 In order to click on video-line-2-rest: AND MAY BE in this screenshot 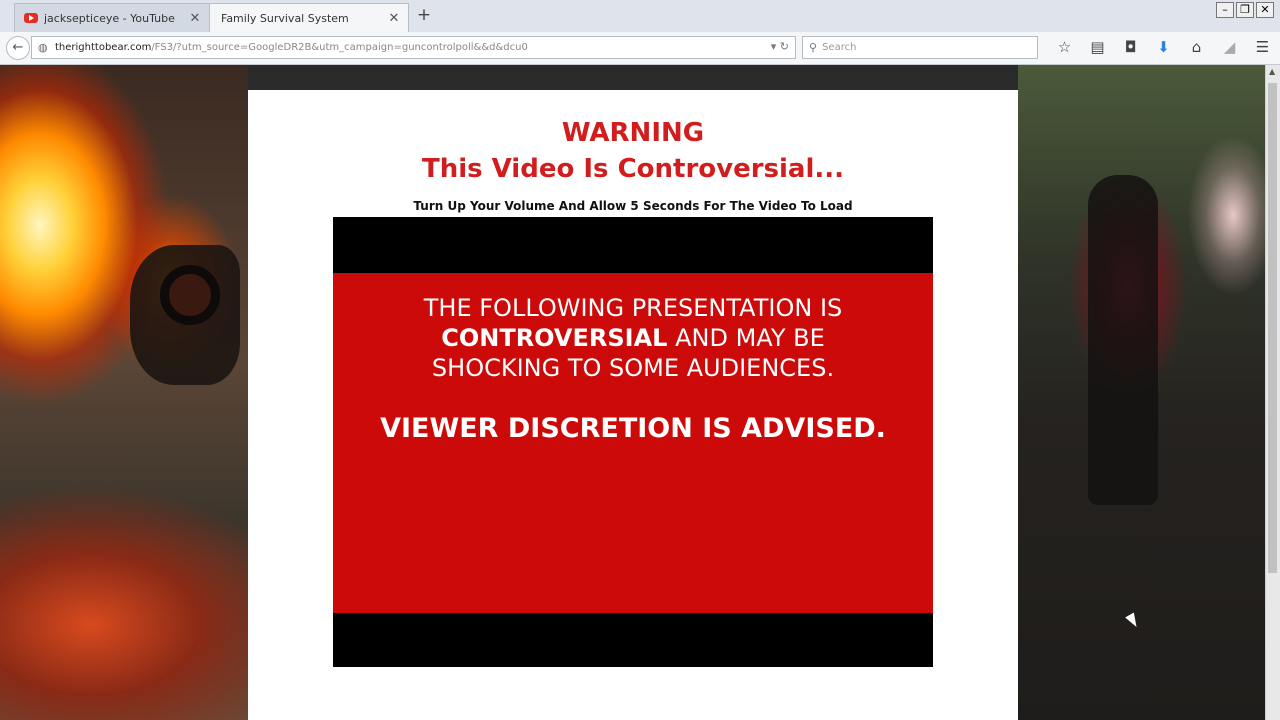, I will do `click(746, 338)`.